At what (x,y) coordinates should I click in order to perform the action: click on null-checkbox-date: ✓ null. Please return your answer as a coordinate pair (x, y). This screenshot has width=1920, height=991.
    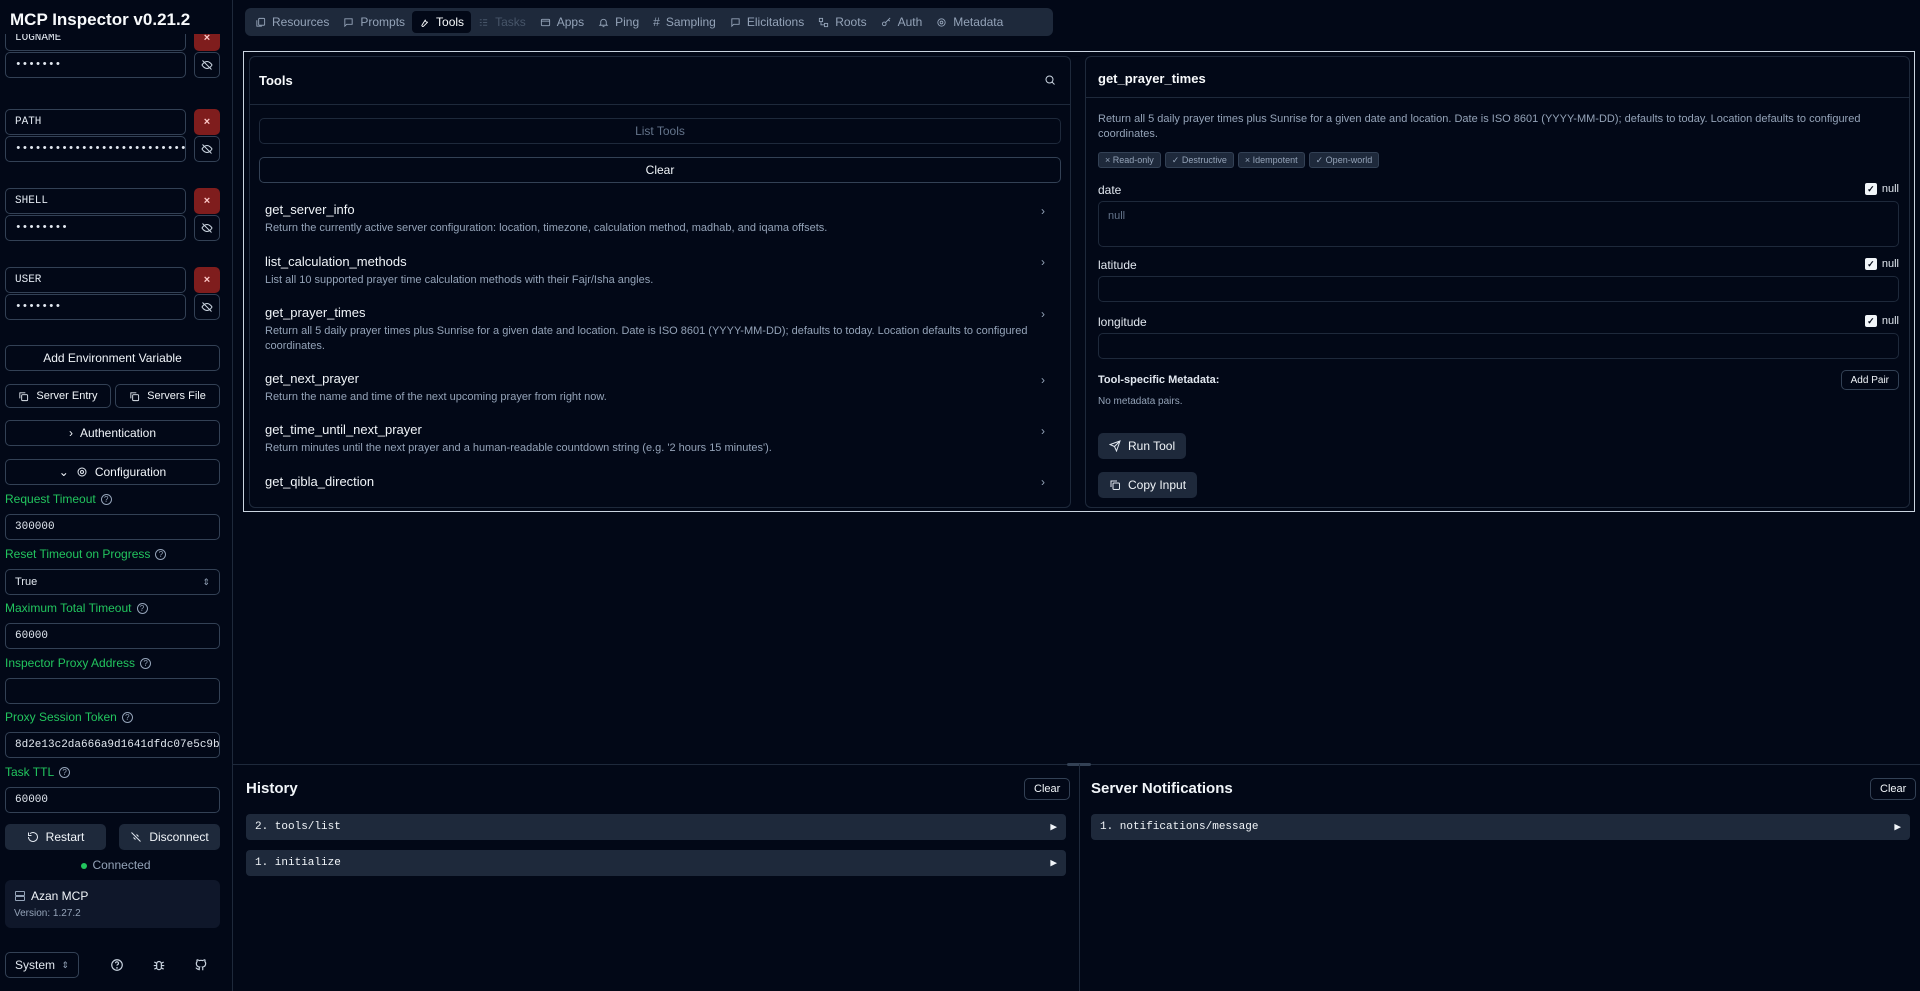
    Looking at the image, I should click on (1881, 189).